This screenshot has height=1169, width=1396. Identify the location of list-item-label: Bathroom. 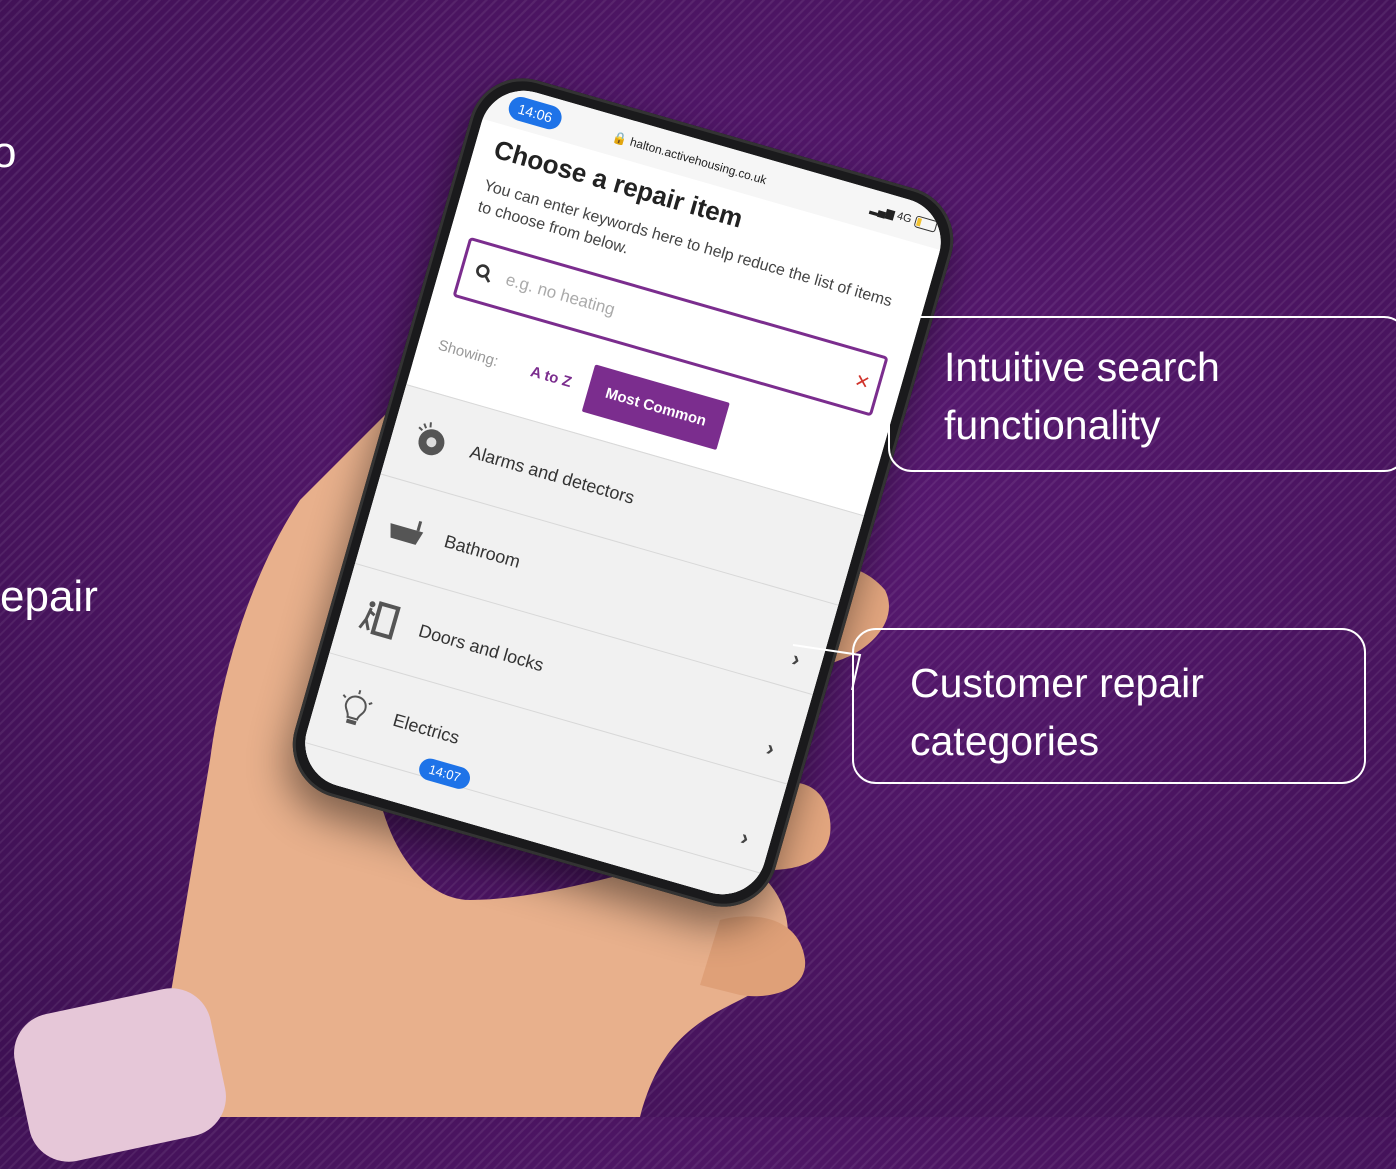
(482, 551).